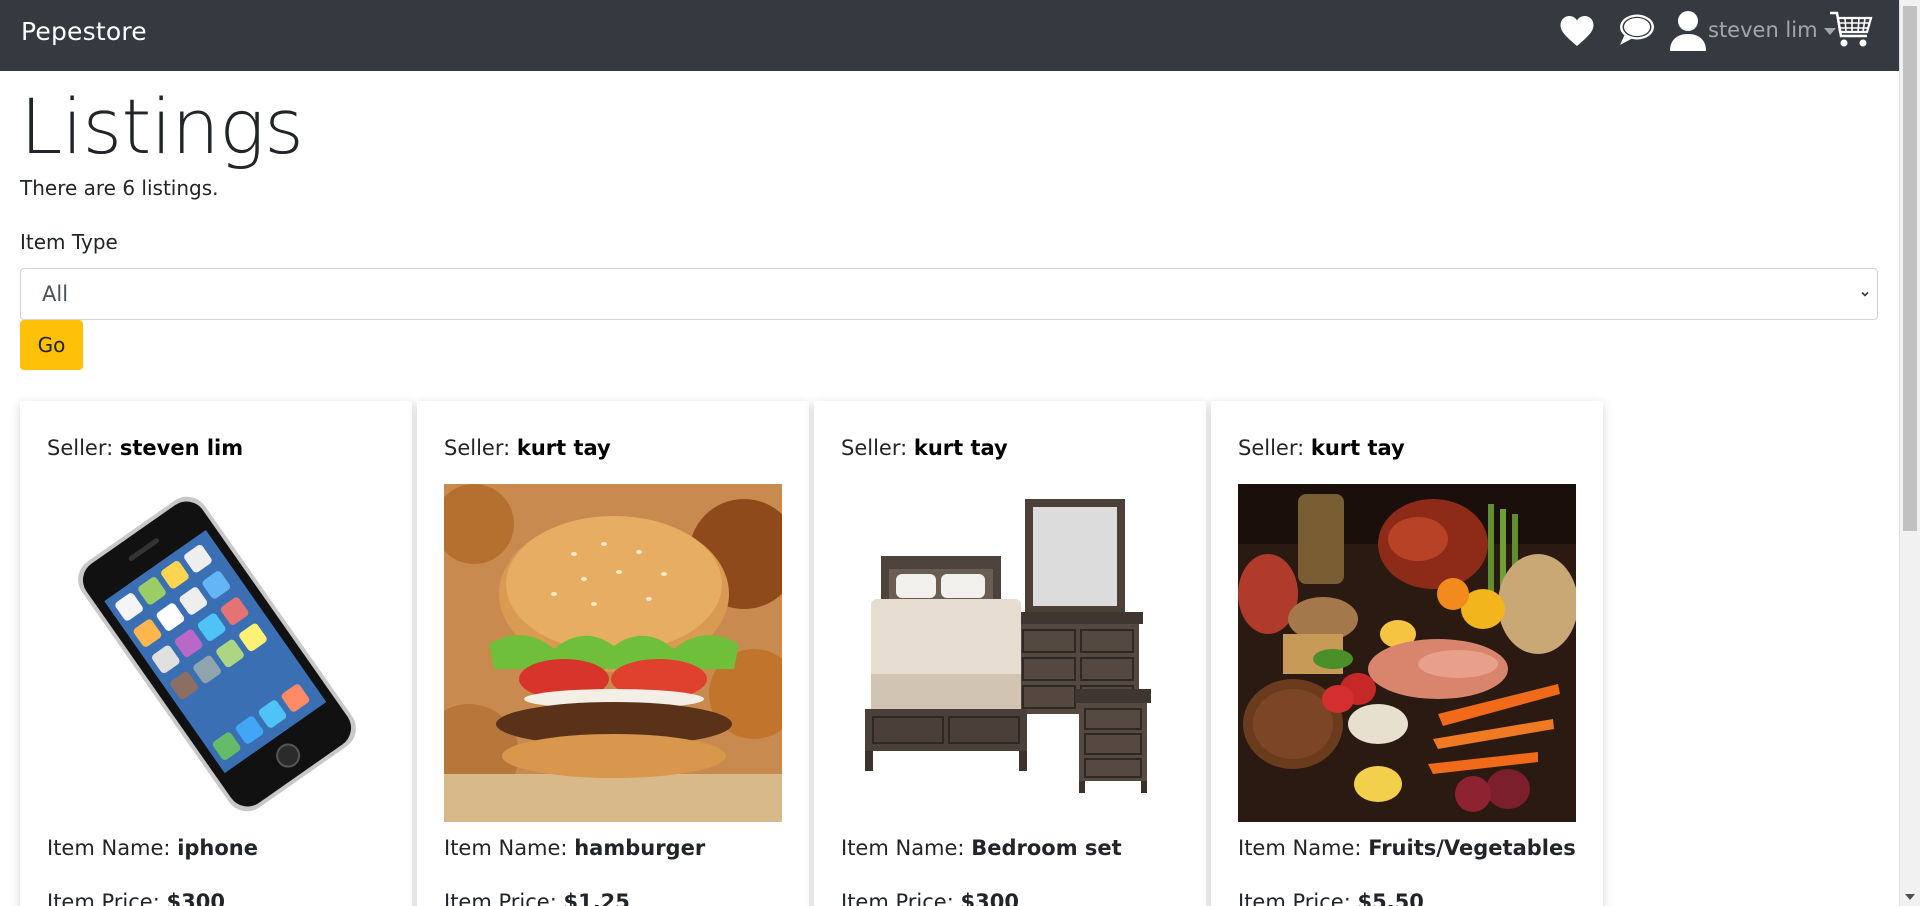  I want to click on card-item-name: Item Name: iphone, so click(153, 848).